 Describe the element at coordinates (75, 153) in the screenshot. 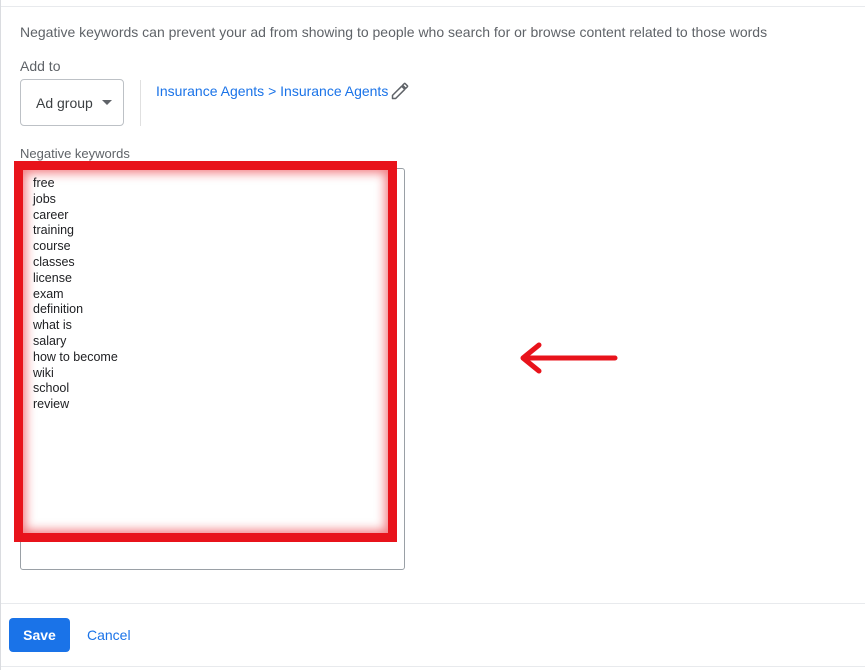

I see `negative-keywords-label: Negative keywords` at that location.